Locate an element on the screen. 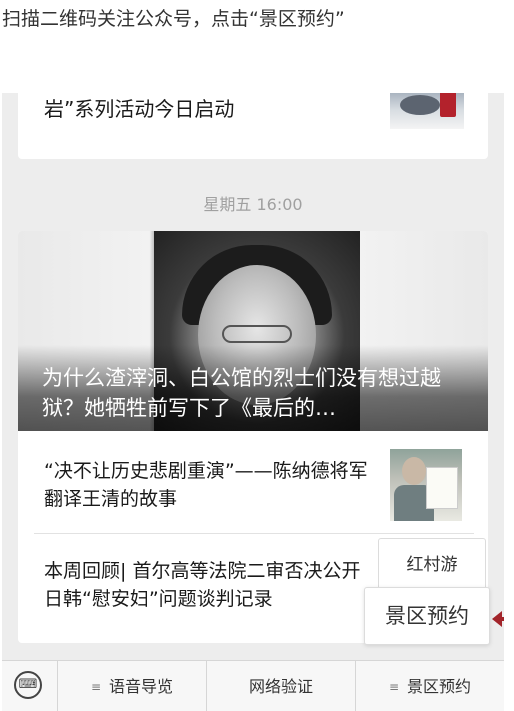 The height and width of the screenshot is (711, 514). menu-network-verify: 网络验证 is located at coordinates (281, 686).